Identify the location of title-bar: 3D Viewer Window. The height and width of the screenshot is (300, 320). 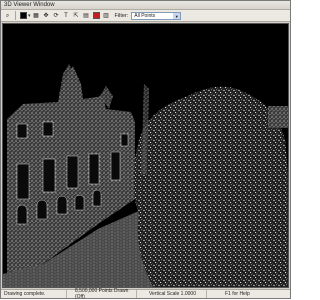
(145, 5).